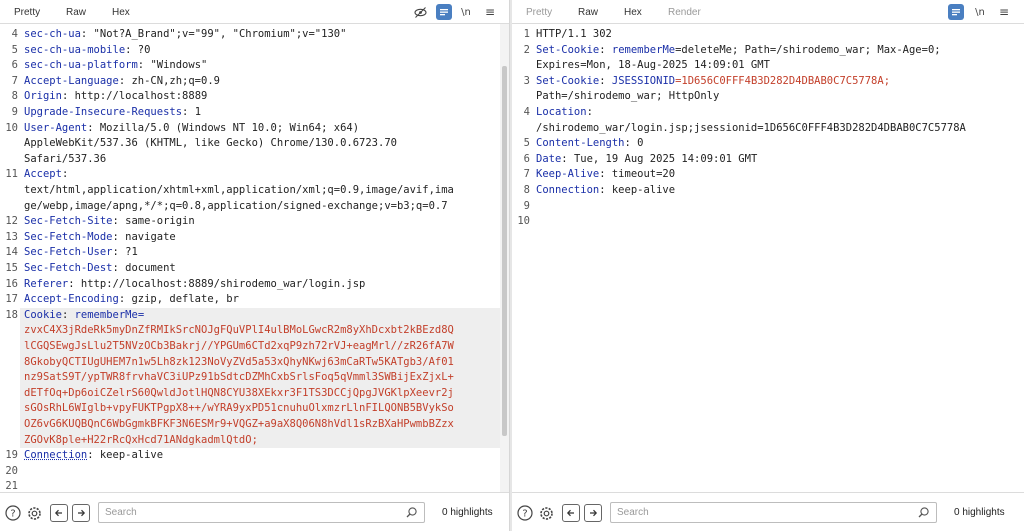 This screenshot has width=1024, height=531. What do you see at coordinates (192, 112) in the screenshot?
I see `header-value: : 1` at bounding box center [192, 112].